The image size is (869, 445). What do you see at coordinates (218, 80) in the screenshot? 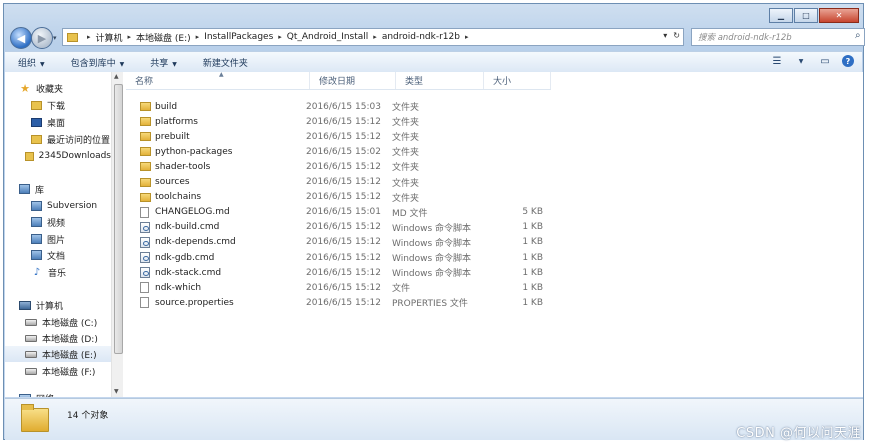
I see `column-header-name: 名称 ▲` at bounding box center [218, 80].